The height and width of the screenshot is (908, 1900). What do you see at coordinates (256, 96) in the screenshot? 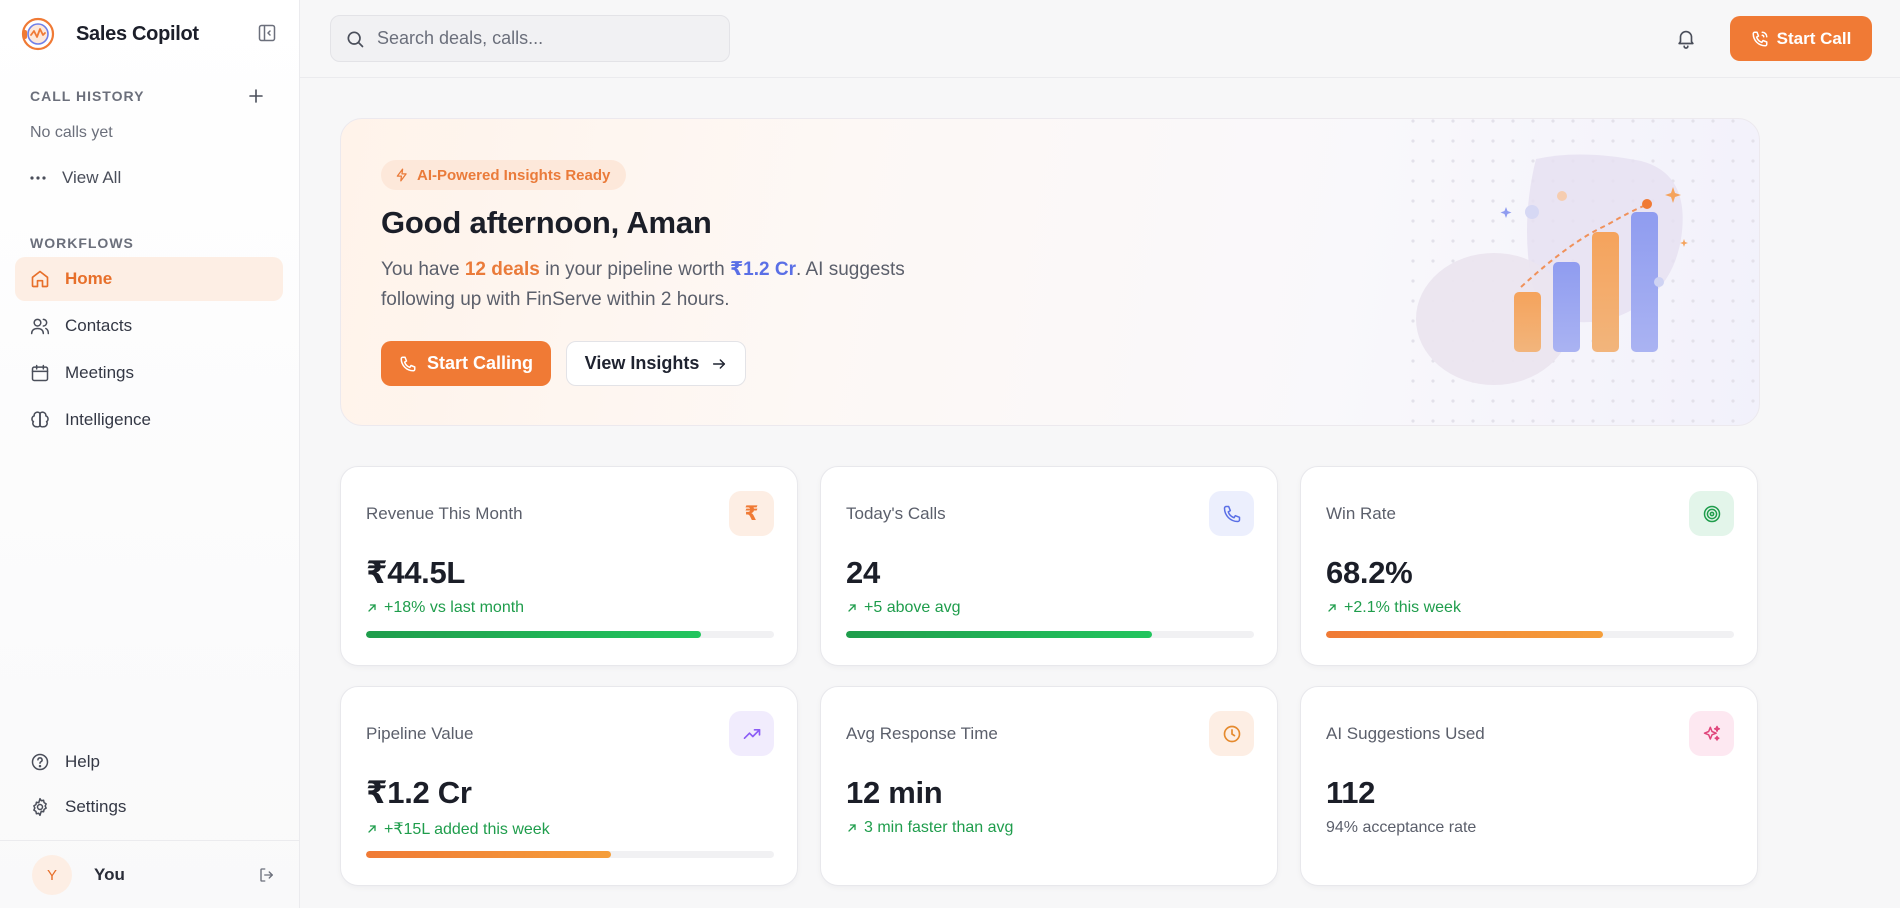
I see `add-call-icon` at bounding box center [256, 96].